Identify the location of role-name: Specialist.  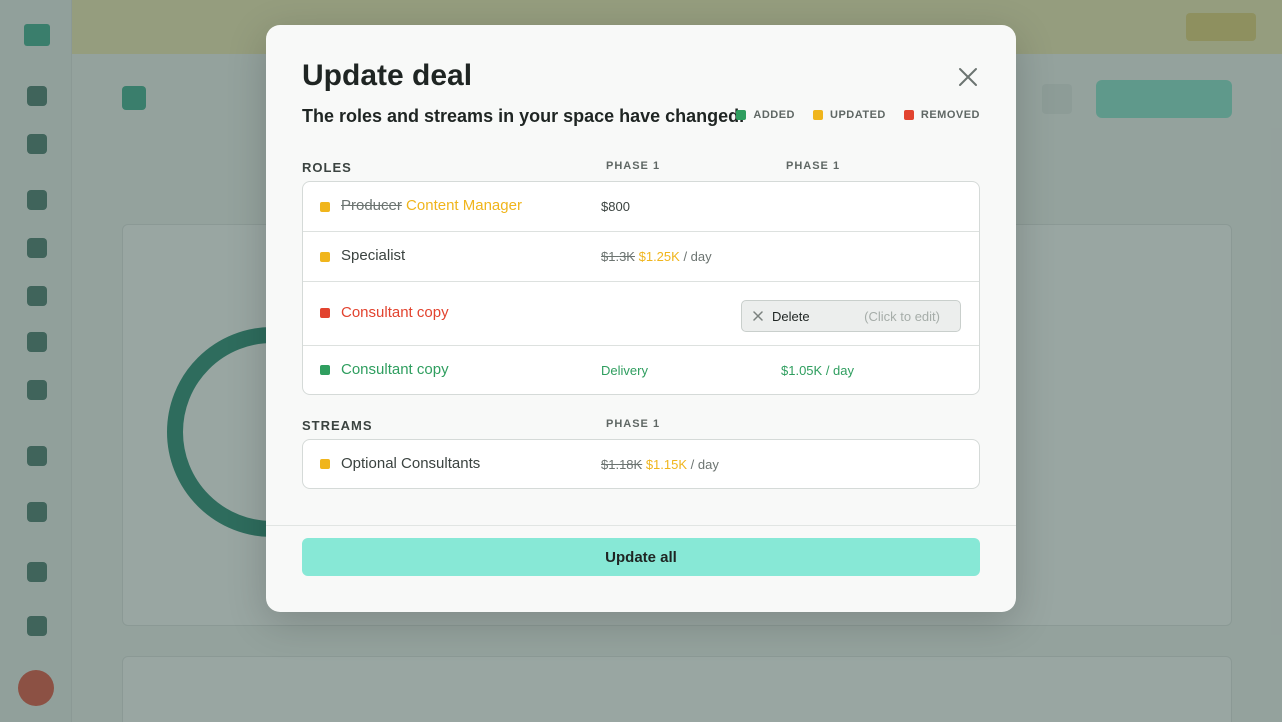
(373, 255).